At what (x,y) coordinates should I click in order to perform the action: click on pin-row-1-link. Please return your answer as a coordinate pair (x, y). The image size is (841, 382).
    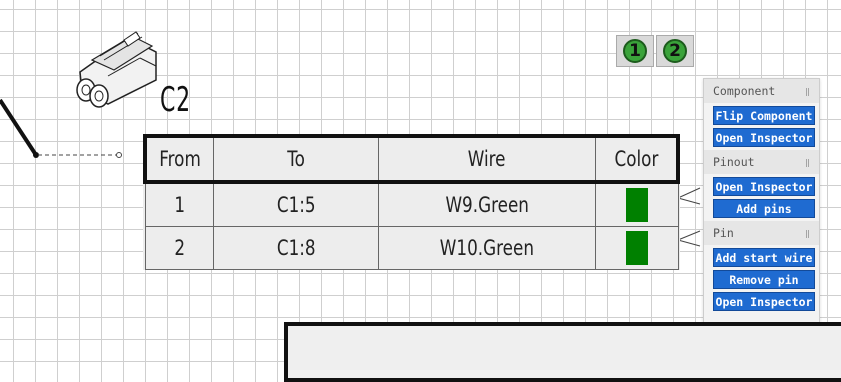
    Looking at the image, I should click on (689, 196).